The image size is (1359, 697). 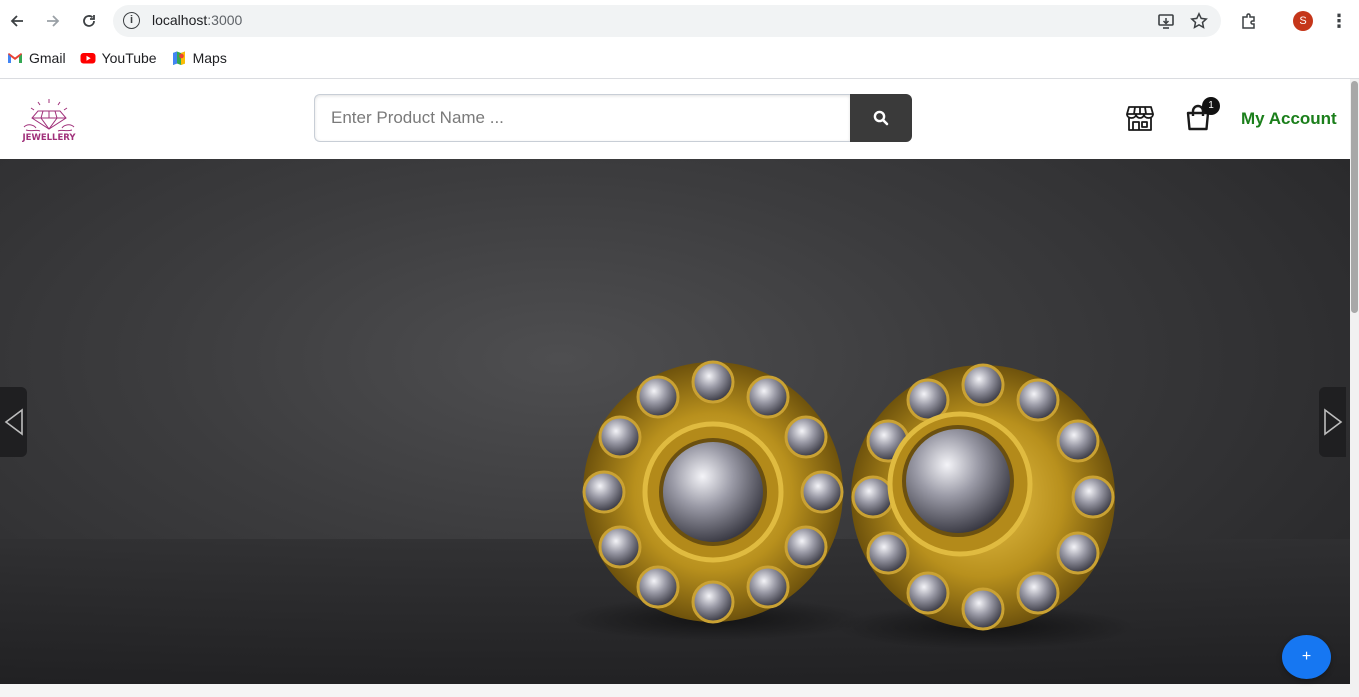 I want to click on bookmark-youtube: YouTube, so click(x=118, y=58).